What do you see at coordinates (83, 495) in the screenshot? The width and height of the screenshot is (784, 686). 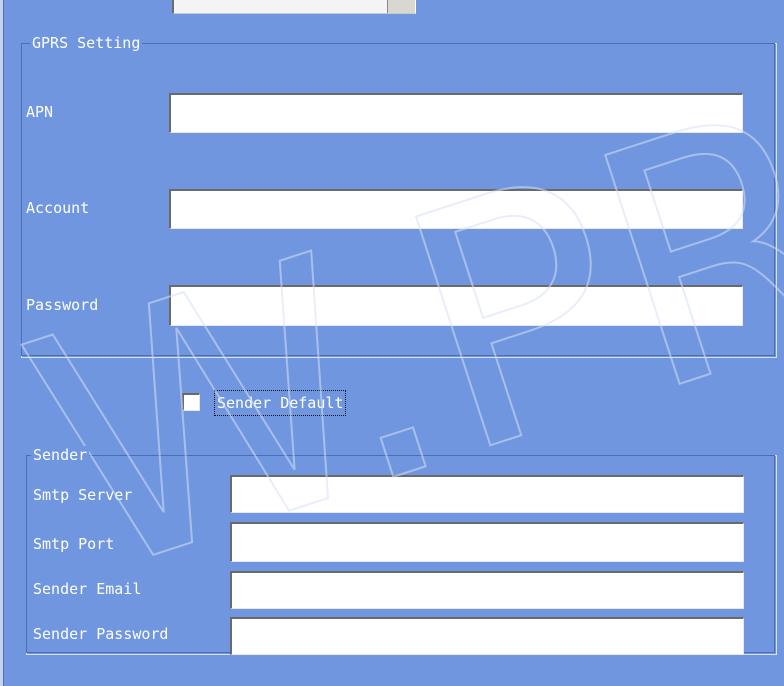 I see `smtp-server-label: Smtp Server` at bounding box center [83, 495].